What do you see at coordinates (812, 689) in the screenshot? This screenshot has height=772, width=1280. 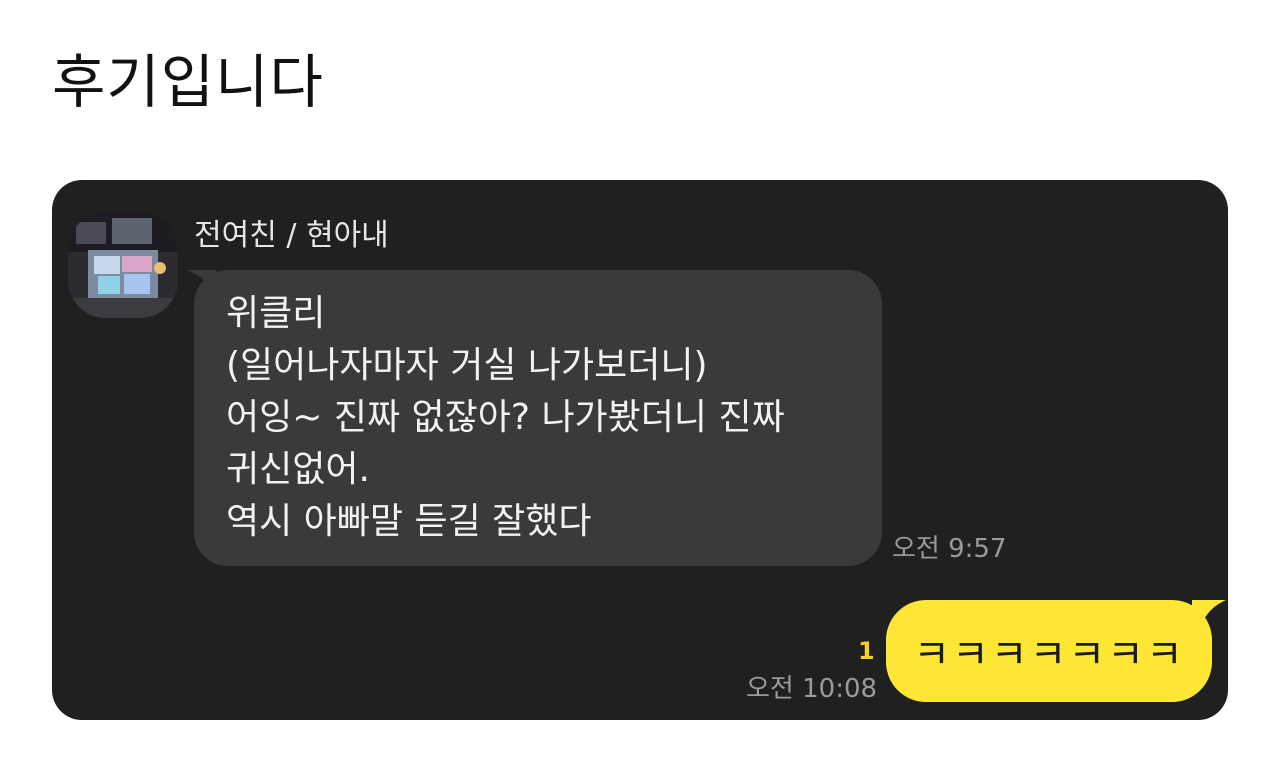 I see `sent-message-time: 오전 10:08` at bounding box center [812, 689].